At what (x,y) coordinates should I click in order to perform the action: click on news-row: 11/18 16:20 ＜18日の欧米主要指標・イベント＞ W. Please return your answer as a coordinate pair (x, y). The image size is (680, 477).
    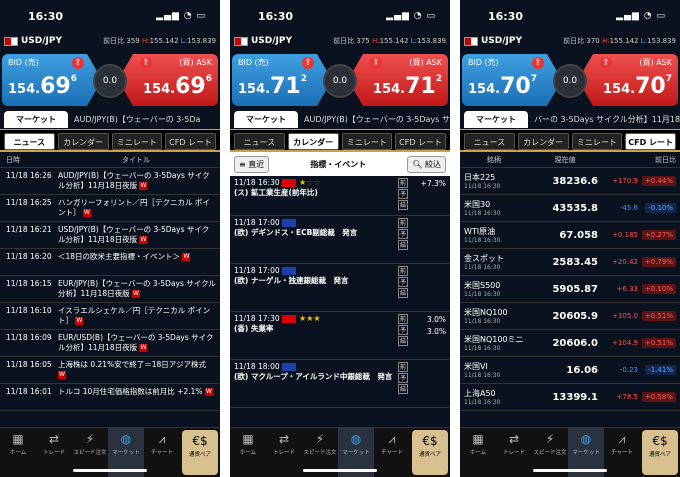
    Looking at the image, I should click on (110, 262).